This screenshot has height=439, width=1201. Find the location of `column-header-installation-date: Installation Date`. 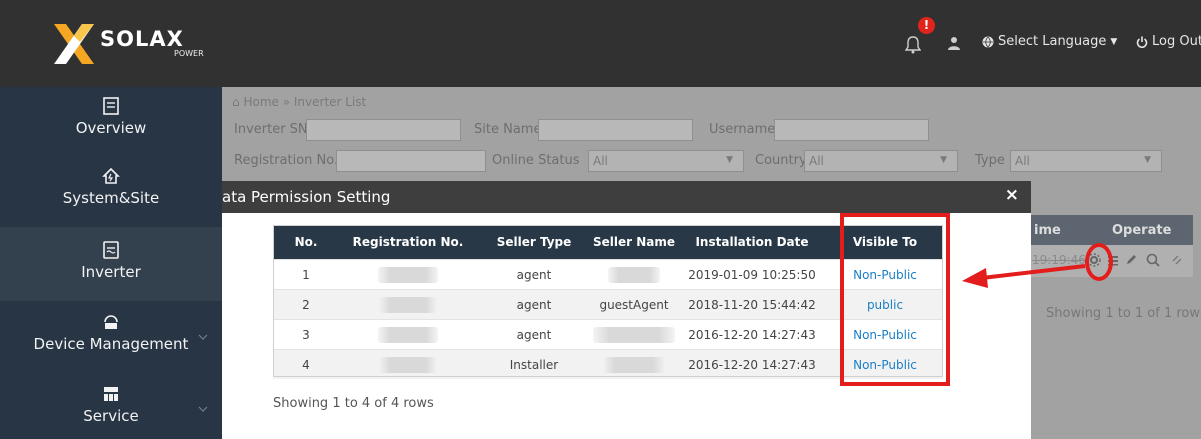

column-header-installation-date: Installation Date is located at coordinates (752, 242).